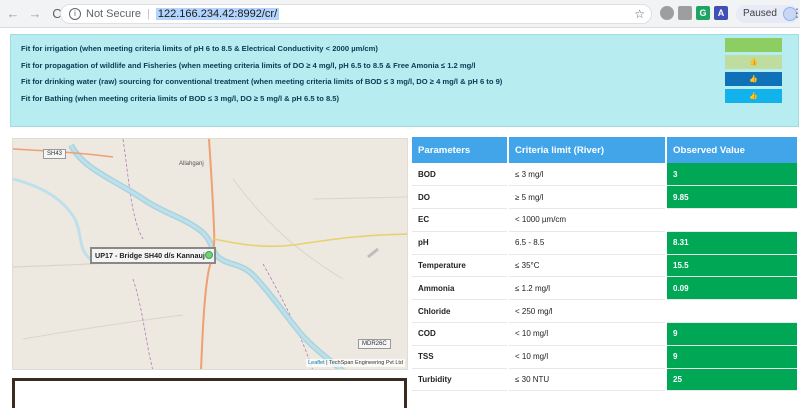  What do you see at coordinates (587, 311) in the screenshot?
I see `criteria-value: < 250 mg/l` at bounding box center [587, 311].